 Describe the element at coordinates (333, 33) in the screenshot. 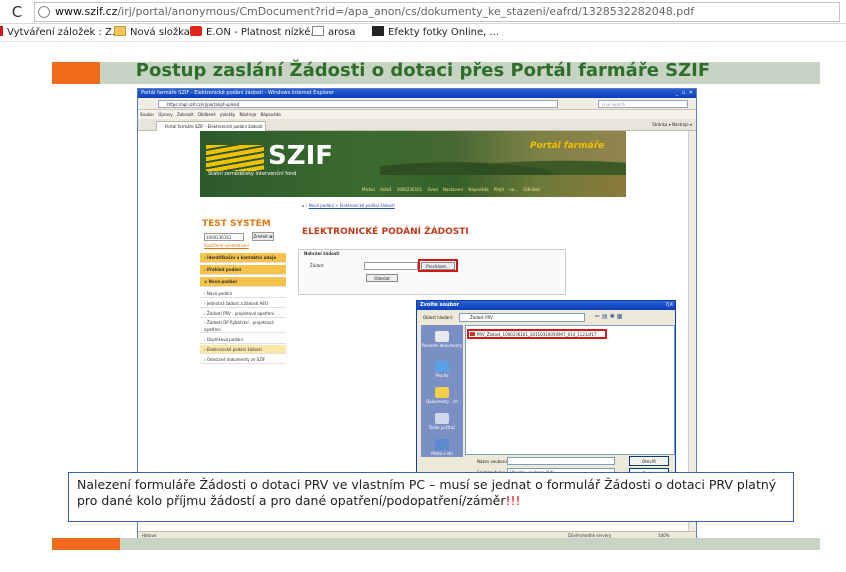

I see `bookmark-item: arosa` at that location.